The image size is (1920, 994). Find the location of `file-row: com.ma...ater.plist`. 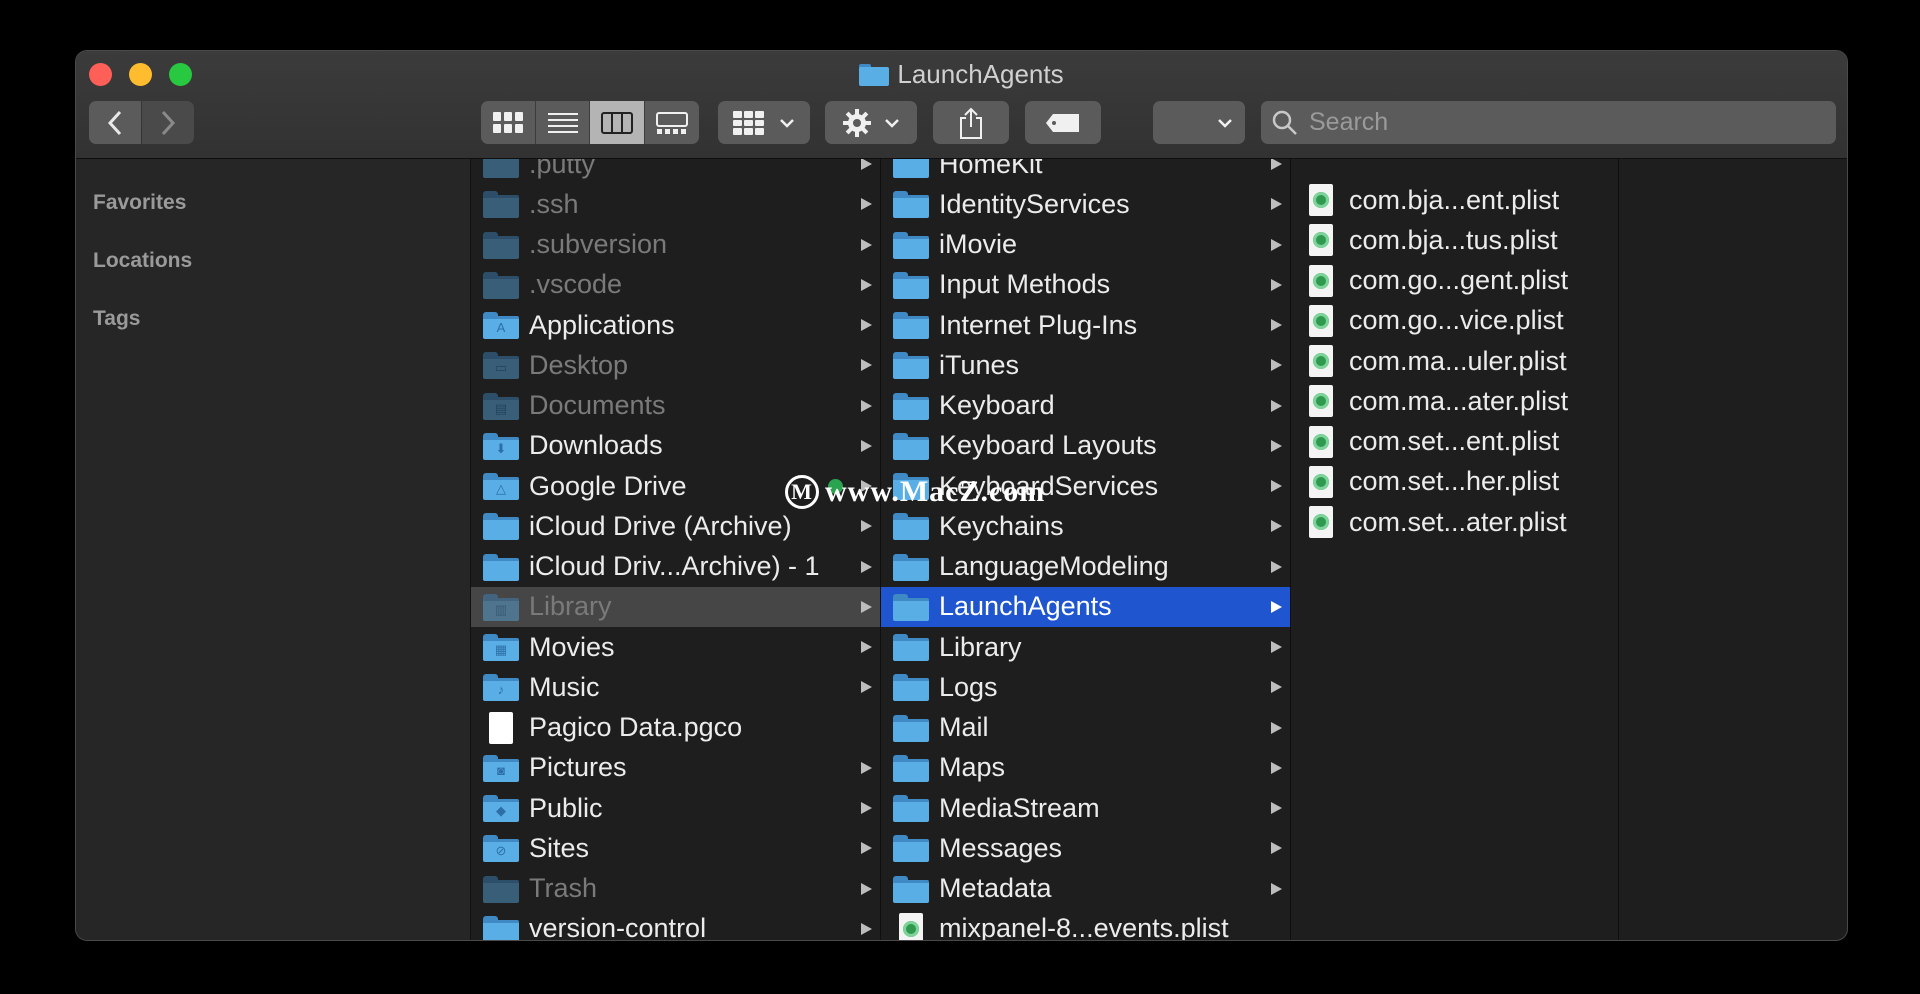

file-row: com.ma...ater.plist is located at coordinates (1454, 401).